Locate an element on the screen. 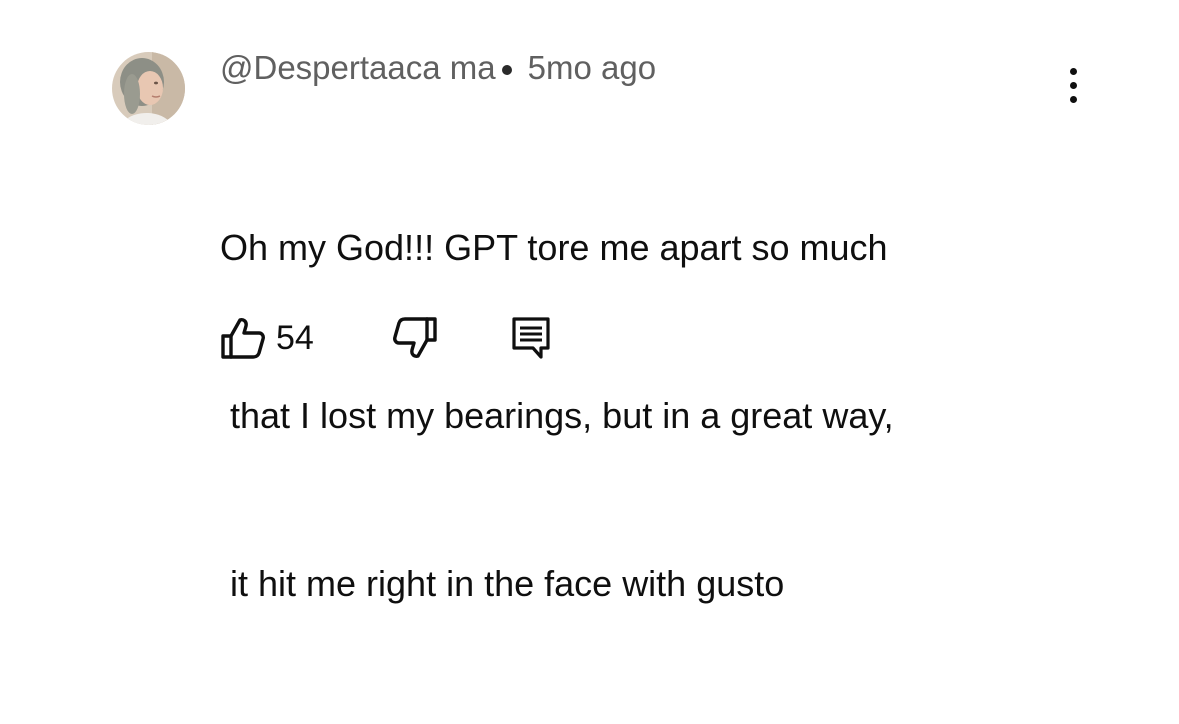 This screenshot has width=1179, height=724. thumbs-down-icon is located at coordinates (415, 337).